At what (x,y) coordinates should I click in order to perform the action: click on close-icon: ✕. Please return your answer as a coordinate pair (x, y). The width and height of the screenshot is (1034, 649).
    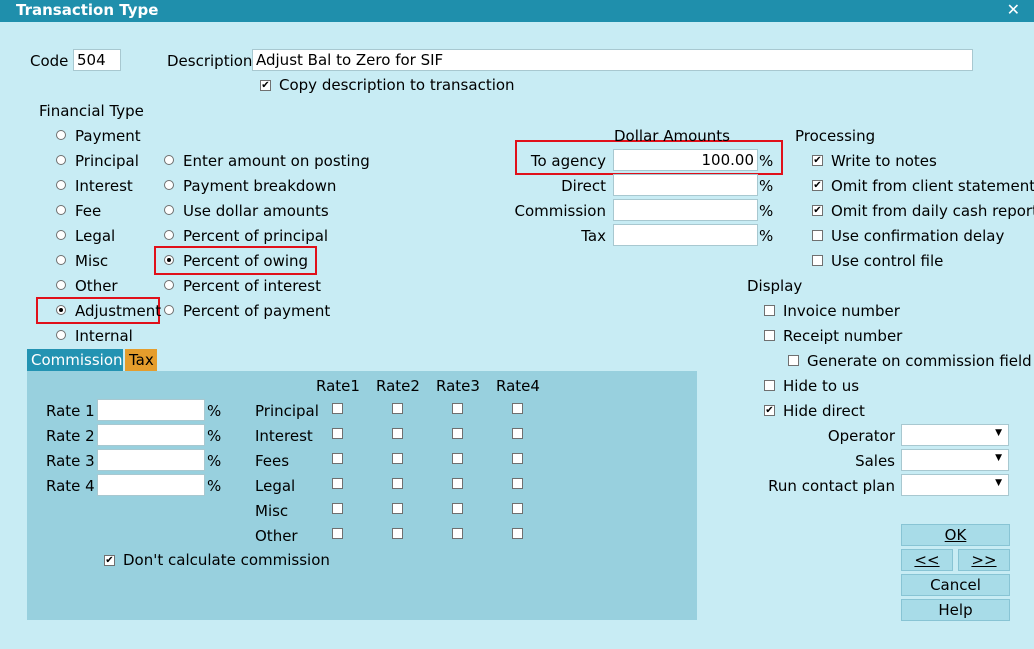
    Looking at the image, I should click on (1013, 9).